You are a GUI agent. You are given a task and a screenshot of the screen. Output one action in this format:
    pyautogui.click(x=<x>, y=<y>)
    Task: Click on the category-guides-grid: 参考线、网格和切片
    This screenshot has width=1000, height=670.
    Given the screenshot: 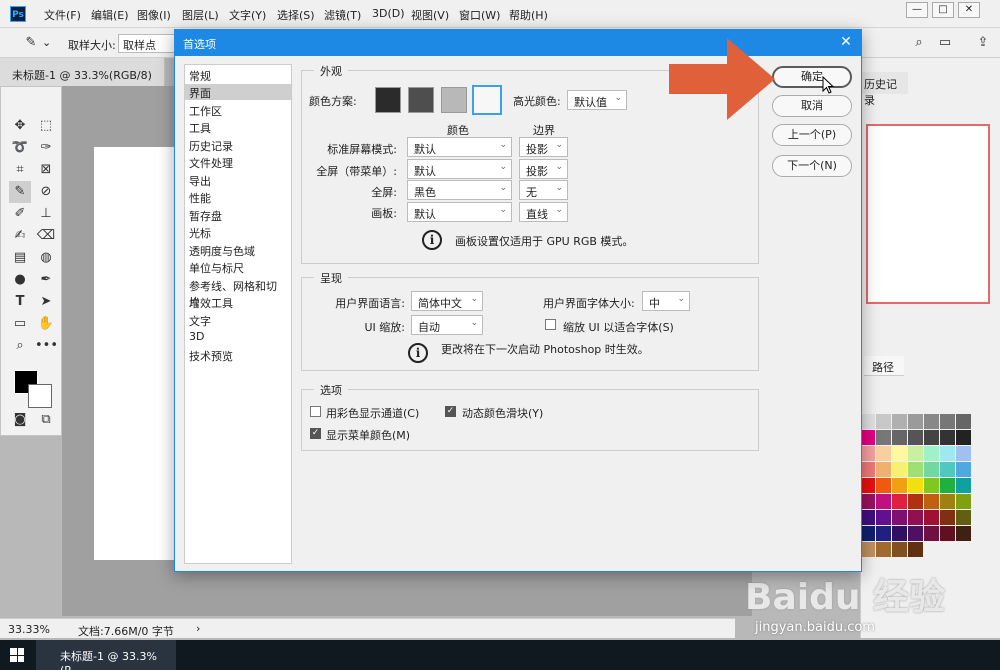 What is the action you would take?
    pyautogui.click(x=238, y=293)
    